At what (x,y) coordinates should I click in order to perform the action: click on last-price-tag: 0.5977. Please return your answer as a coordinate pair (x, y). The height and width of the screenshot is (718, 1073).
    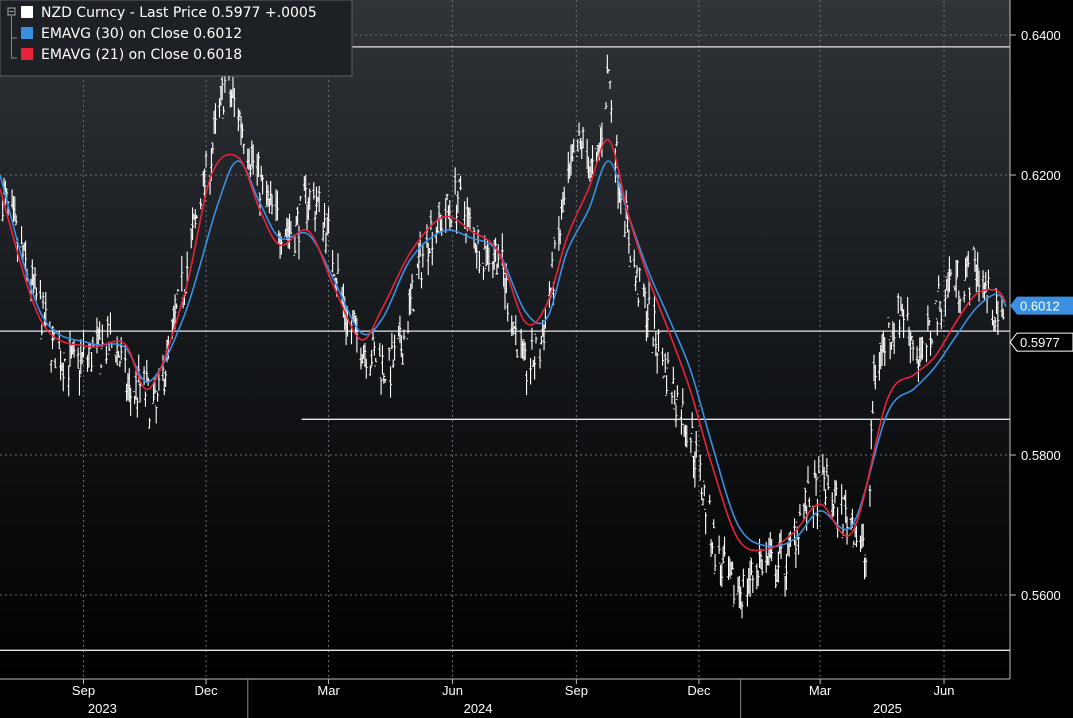
    Looking at the image, I should click on (1041, 342).